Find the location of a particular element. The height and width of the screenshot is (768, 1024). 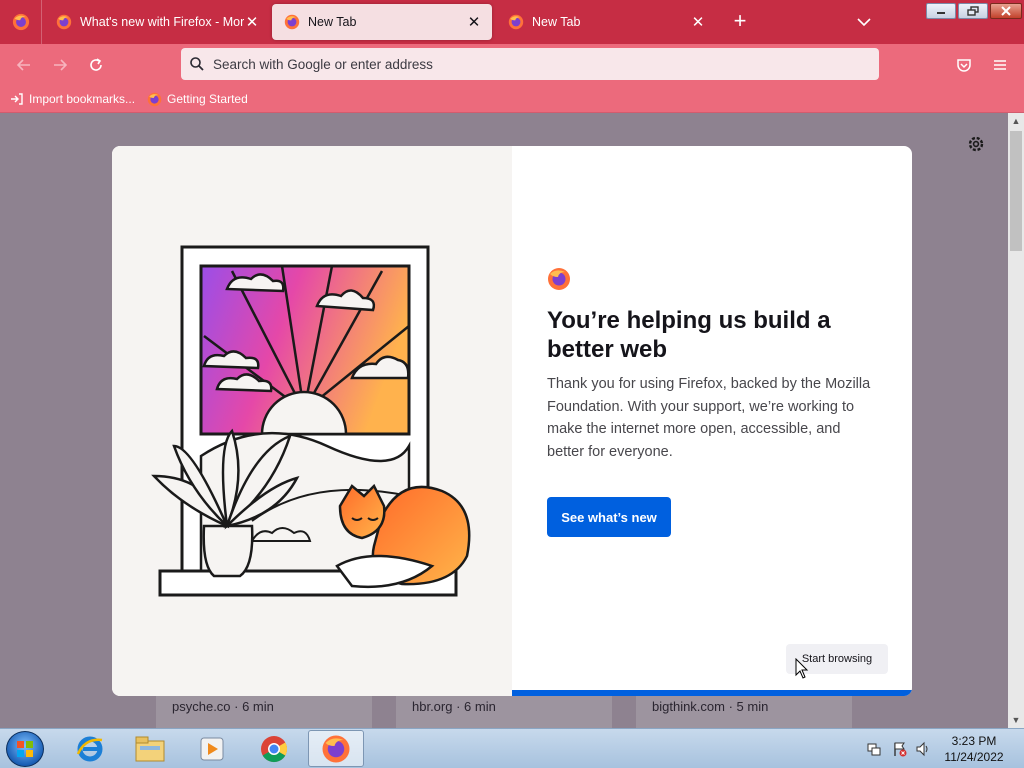

tab-title: What's new with Firefox - More is located at coordinates (162, 22).